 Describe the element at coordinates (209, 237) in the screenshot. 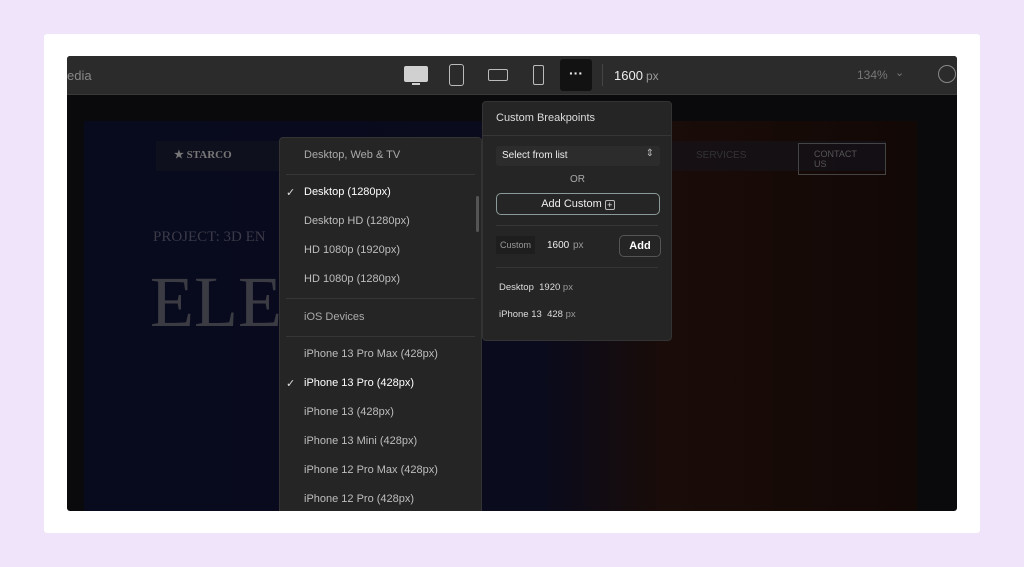

I see `site-subtitle: PROJECT: 3D EN` at that location.